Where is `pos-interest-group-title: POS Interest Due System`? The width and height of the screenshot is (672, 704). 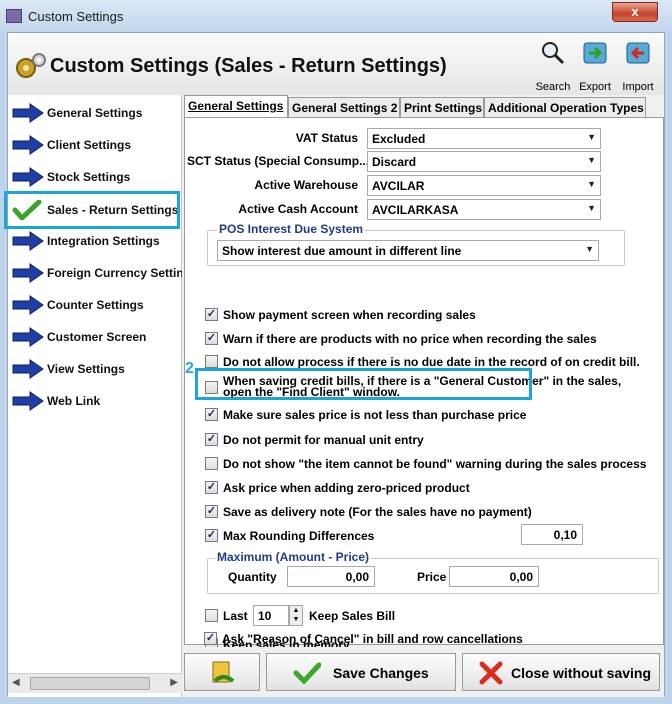
pos-interest-group-title: POS Interest Due System is located at coordinates (291, 229).